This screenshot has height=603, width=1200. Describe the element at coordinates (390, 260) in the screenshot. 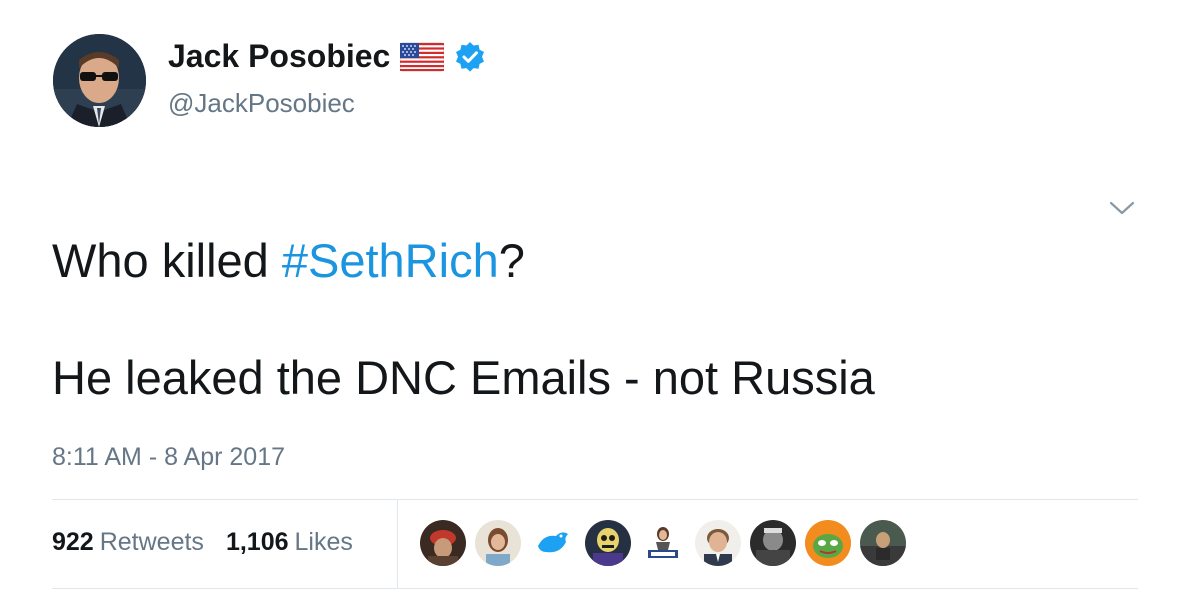

I see `hashtag-link: #SethRich` at that location.